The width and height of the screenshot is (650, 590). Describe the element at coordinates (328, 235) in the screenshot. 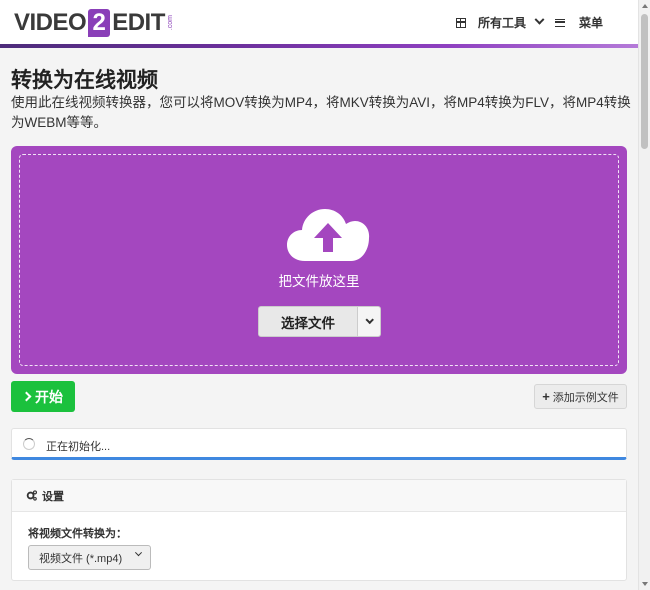

I see `cloud-upload-icon` at that location.